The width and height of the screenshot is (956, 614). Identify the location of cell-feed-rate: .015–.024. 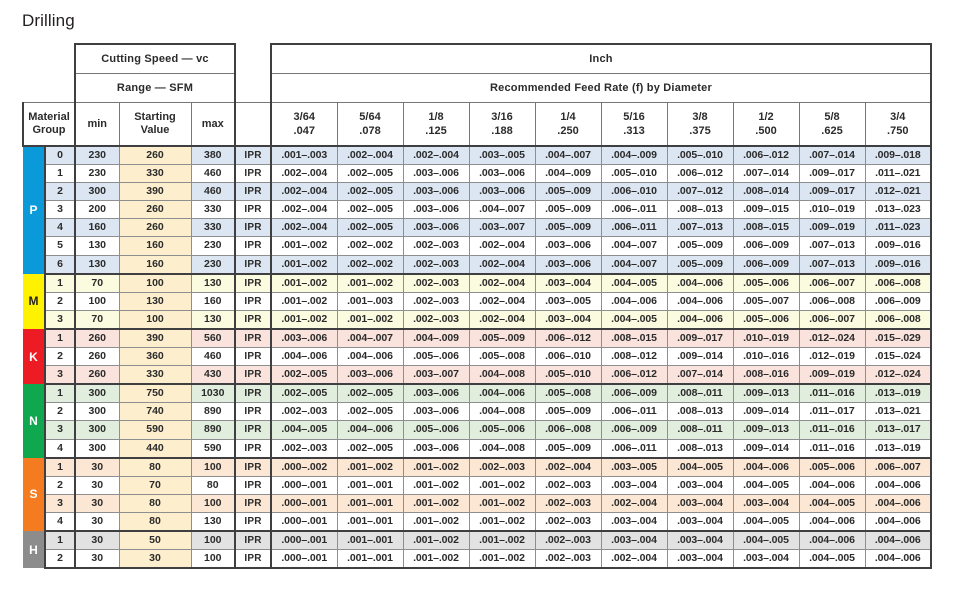
(898, 357).